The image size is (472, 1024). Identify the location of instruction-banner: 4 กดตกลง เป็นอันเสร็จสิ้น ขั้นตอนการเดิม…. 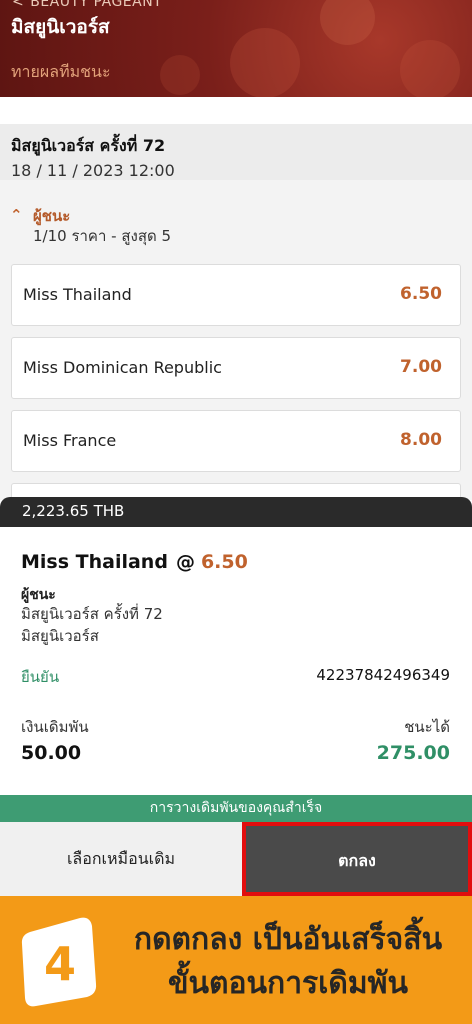
(236, 960).